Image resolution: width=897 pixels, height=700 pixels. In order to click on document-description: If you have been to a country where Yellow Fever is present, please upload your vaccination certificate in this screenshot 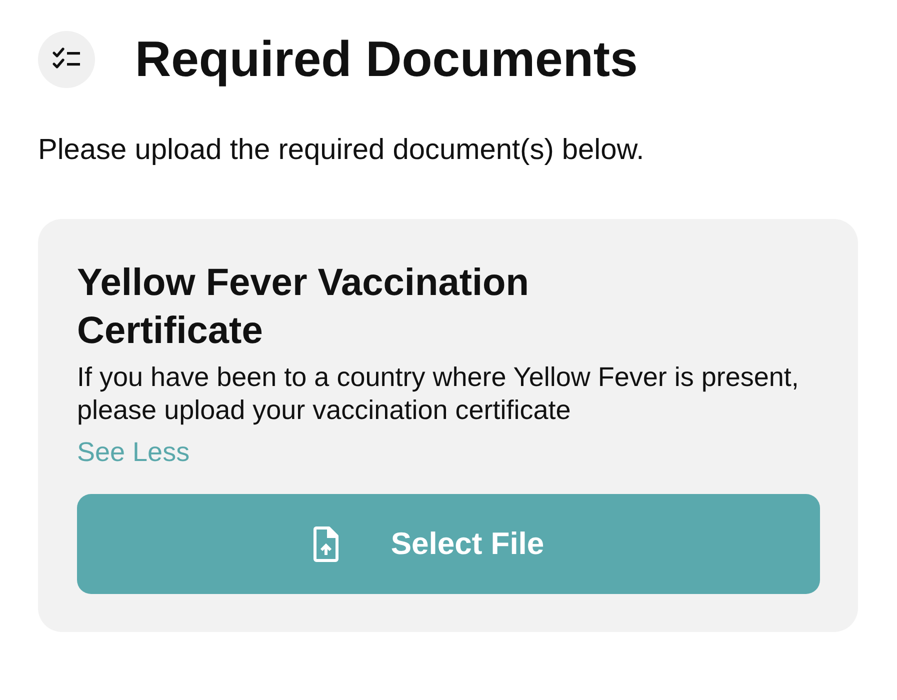, I will do `click(438, 394)`.